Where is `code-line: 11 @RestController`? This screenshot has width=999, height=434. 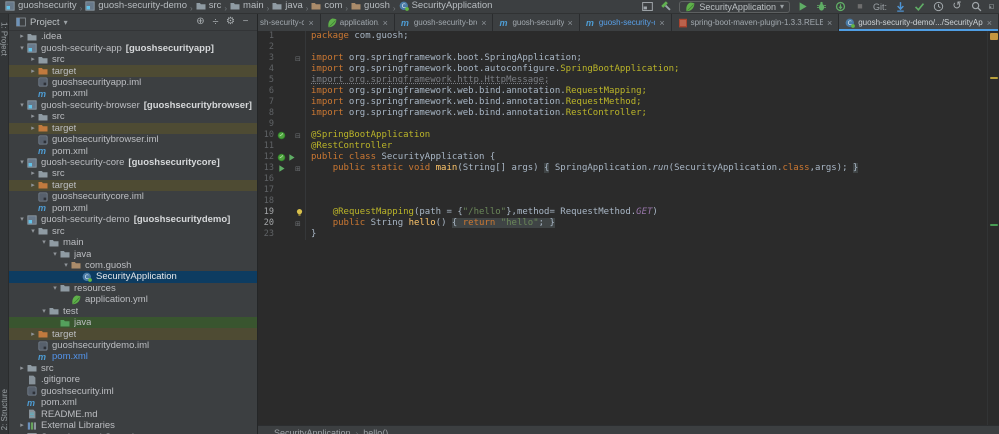 code-line: 11 @RestController is located at coordinates (628, 146).